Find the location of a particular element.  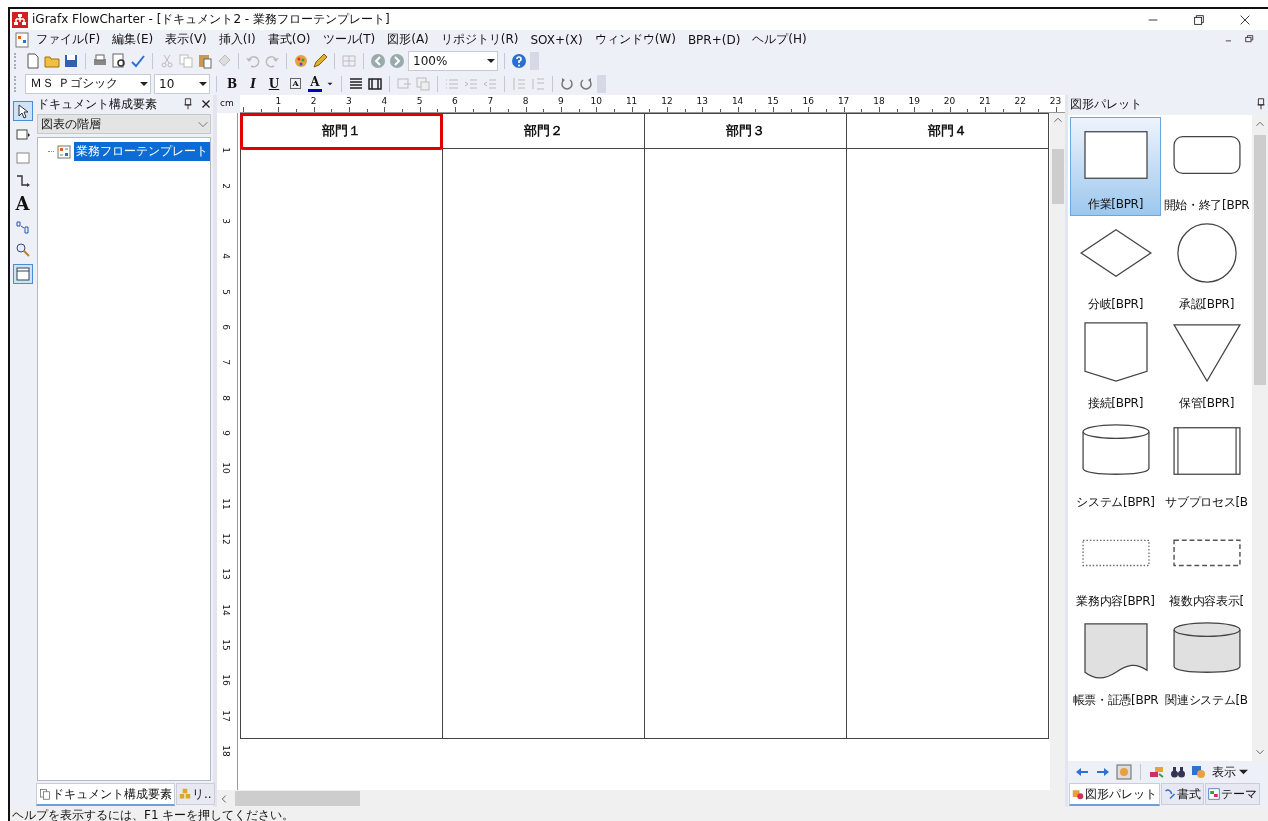

help-icon is located at coordinates (519, 60).